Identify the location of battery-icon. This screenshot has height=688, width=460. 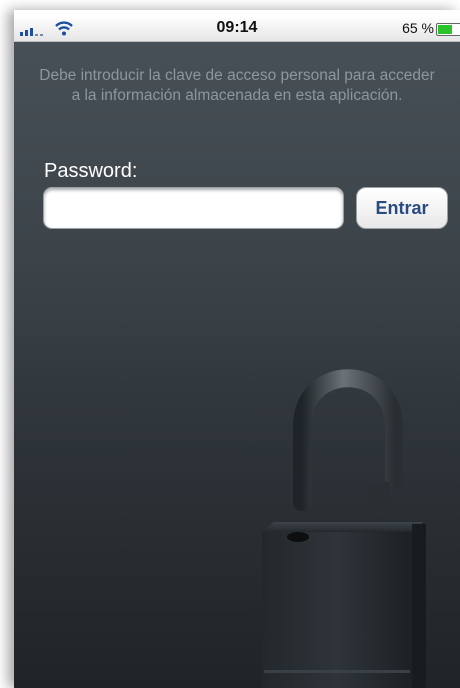
(448, 29).